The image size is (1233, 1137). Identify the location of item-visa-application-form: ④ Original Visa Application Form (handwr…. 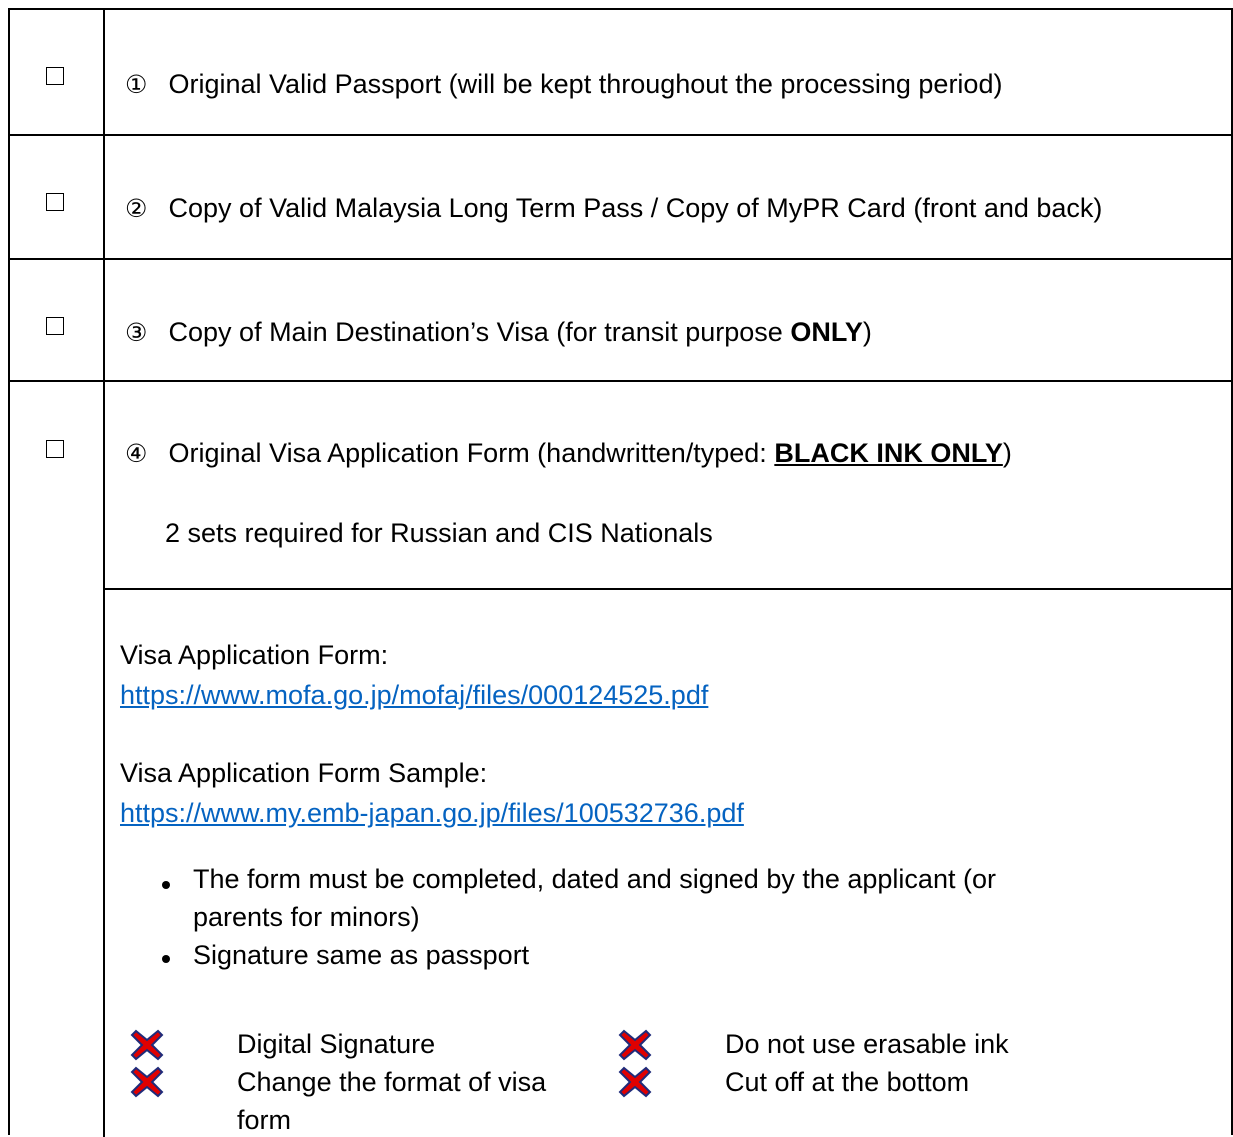
(568, 453).